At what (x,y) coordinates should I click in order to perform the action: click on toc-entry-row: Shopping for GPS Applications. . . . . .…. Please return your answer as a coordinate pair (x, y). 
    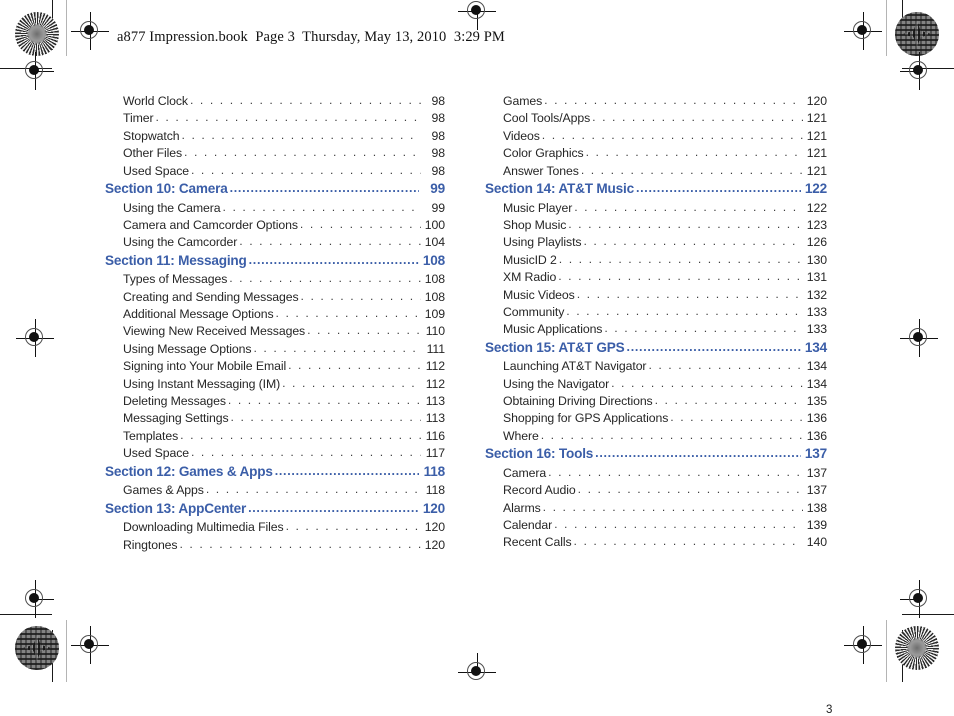
    Looking at the image, I should click on (656, 419).